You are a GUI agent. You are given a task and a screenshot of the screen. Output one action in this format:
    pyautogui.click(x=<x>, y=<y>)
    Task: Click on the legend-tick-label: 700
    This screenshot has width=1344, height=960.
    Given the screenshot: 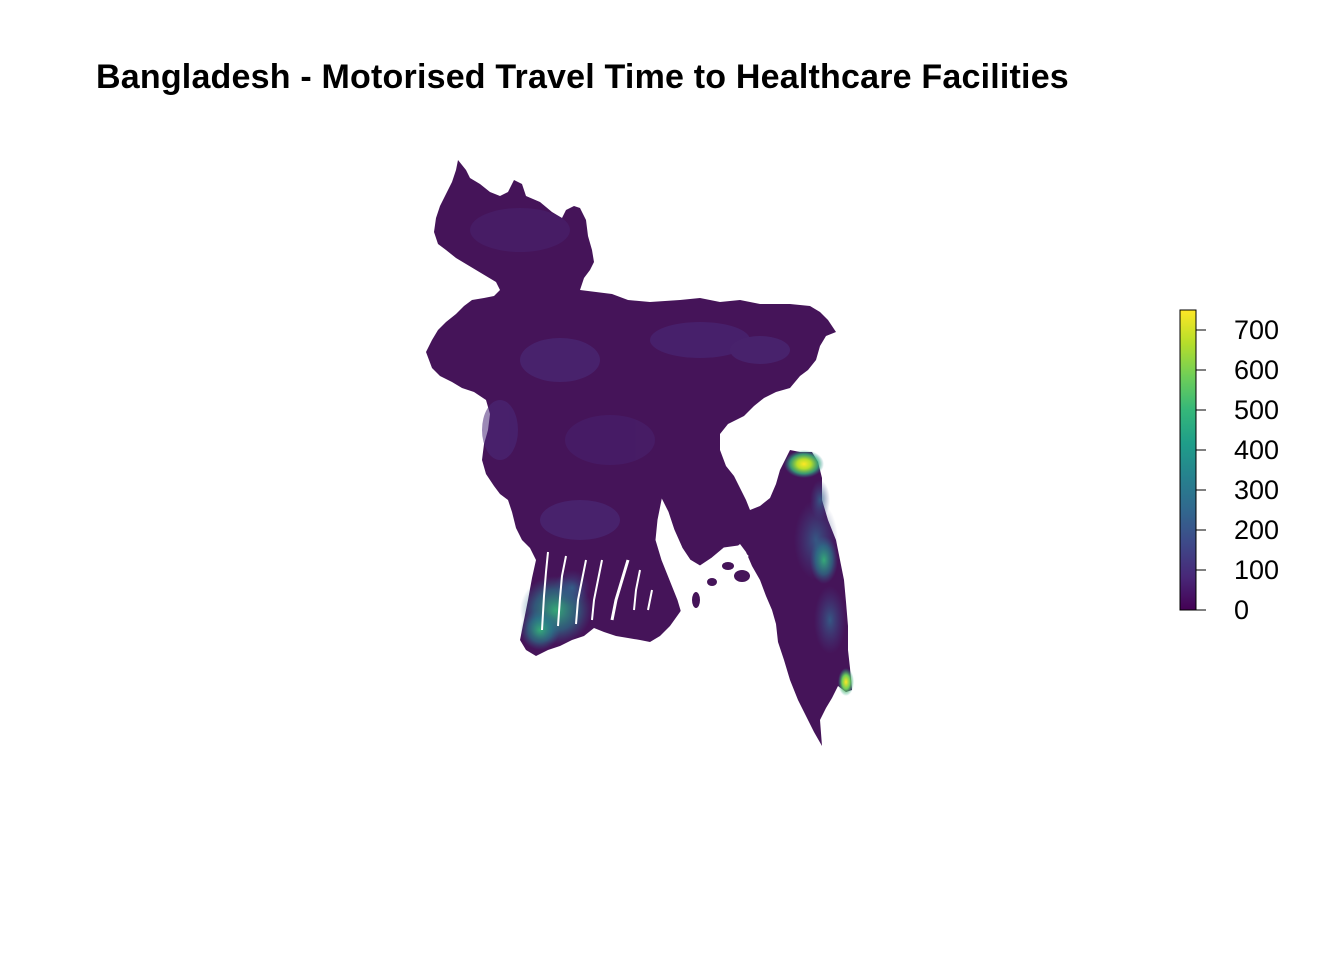 What is the action you would take?
    pyautogui.click(x=1256, y=330)
    